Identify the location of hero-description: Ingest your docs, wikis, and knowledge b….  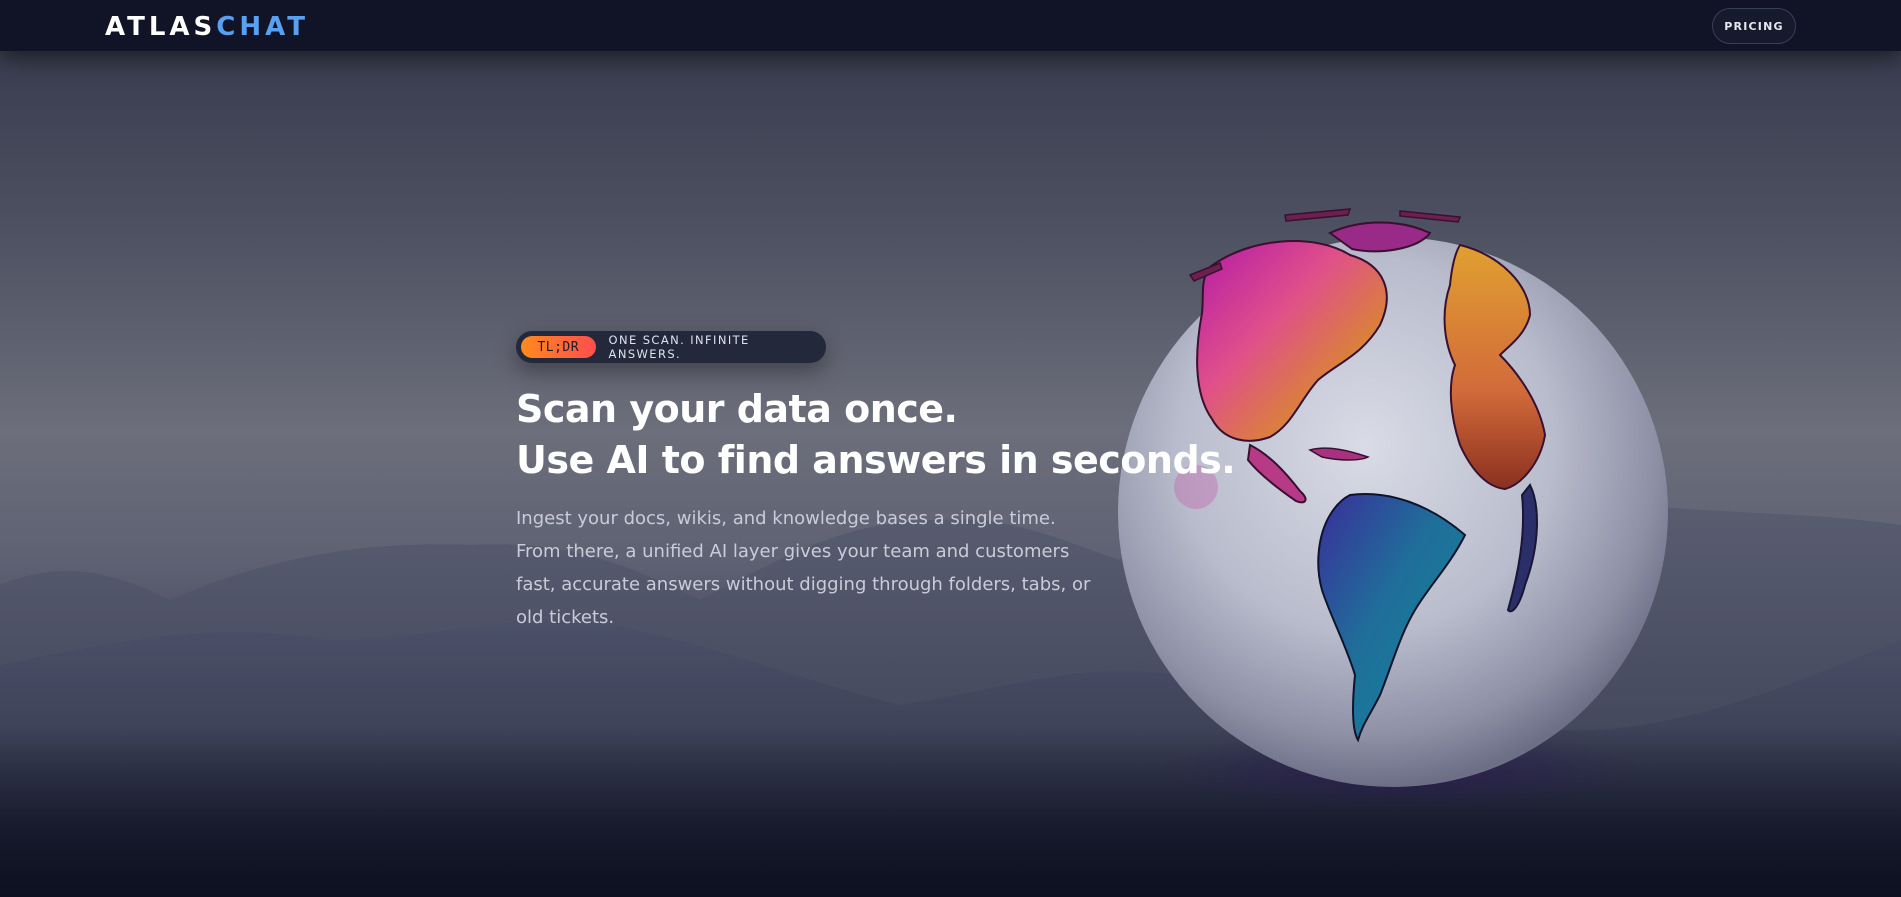
(806, 568).